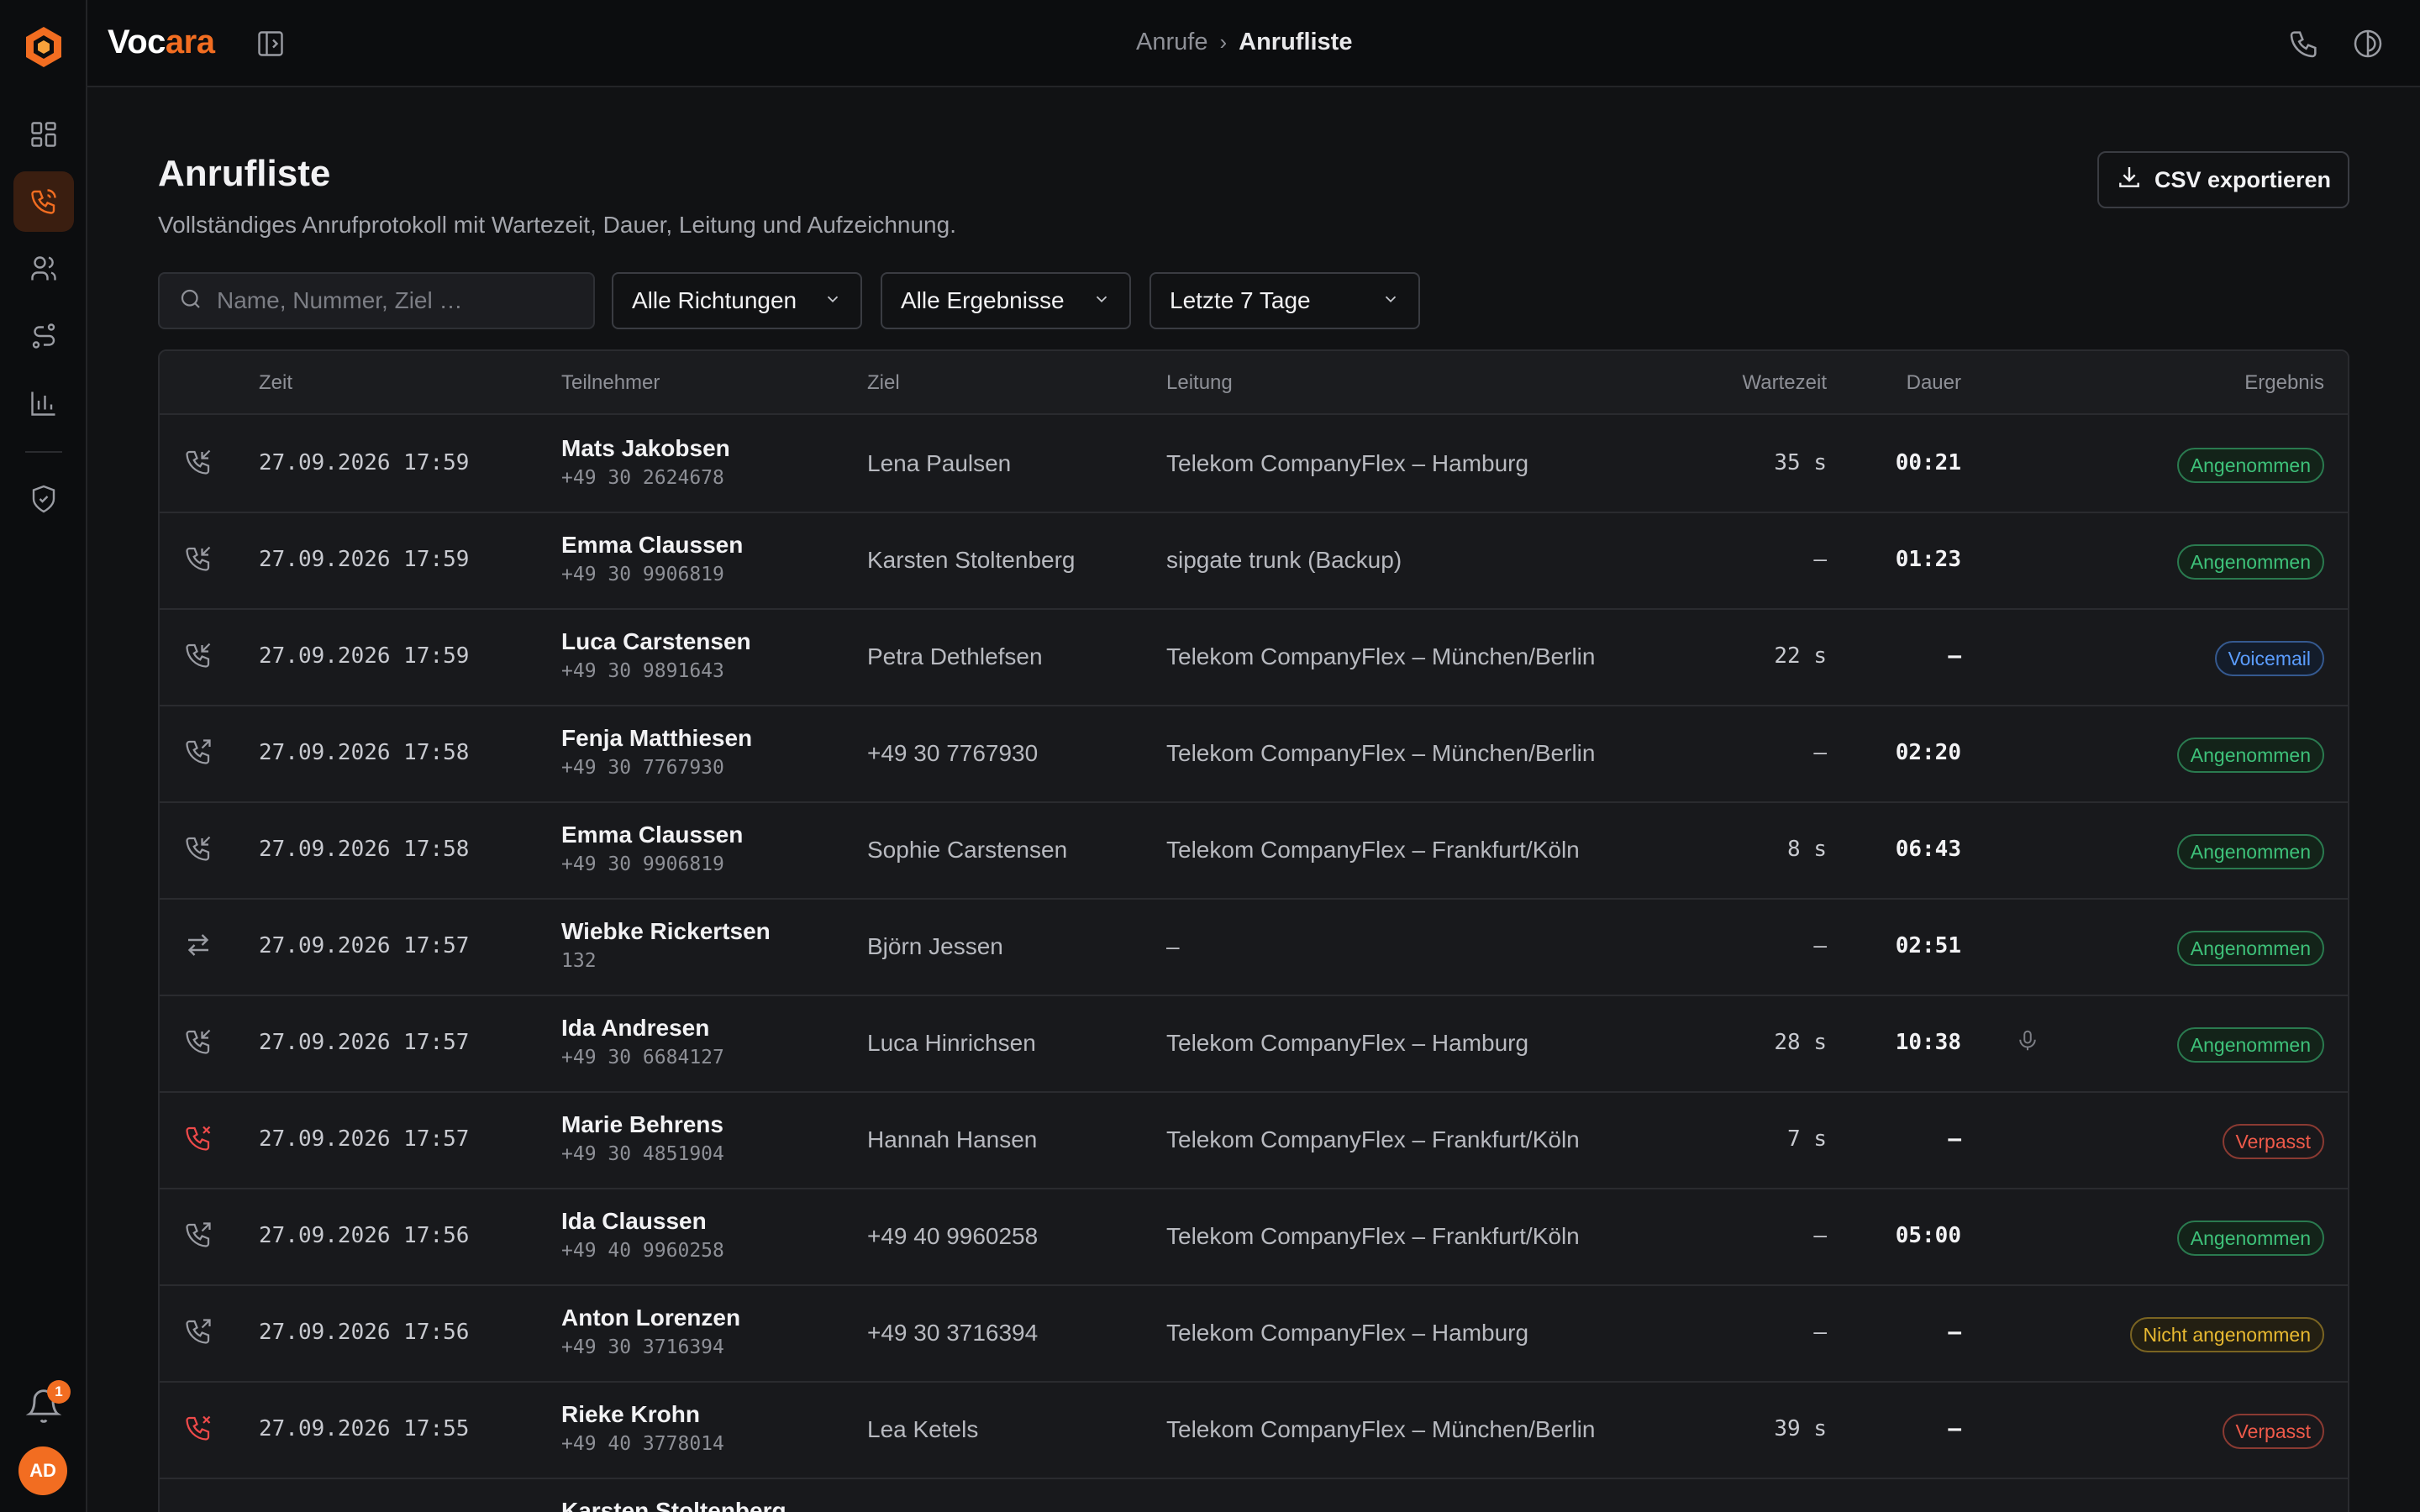 The width and height of the screenshot is (2420, 1512). What do you see at coordinates (43, 134) in the screenshot?
I see `nav-dashboard-icon` at bounding box center [43, 134].